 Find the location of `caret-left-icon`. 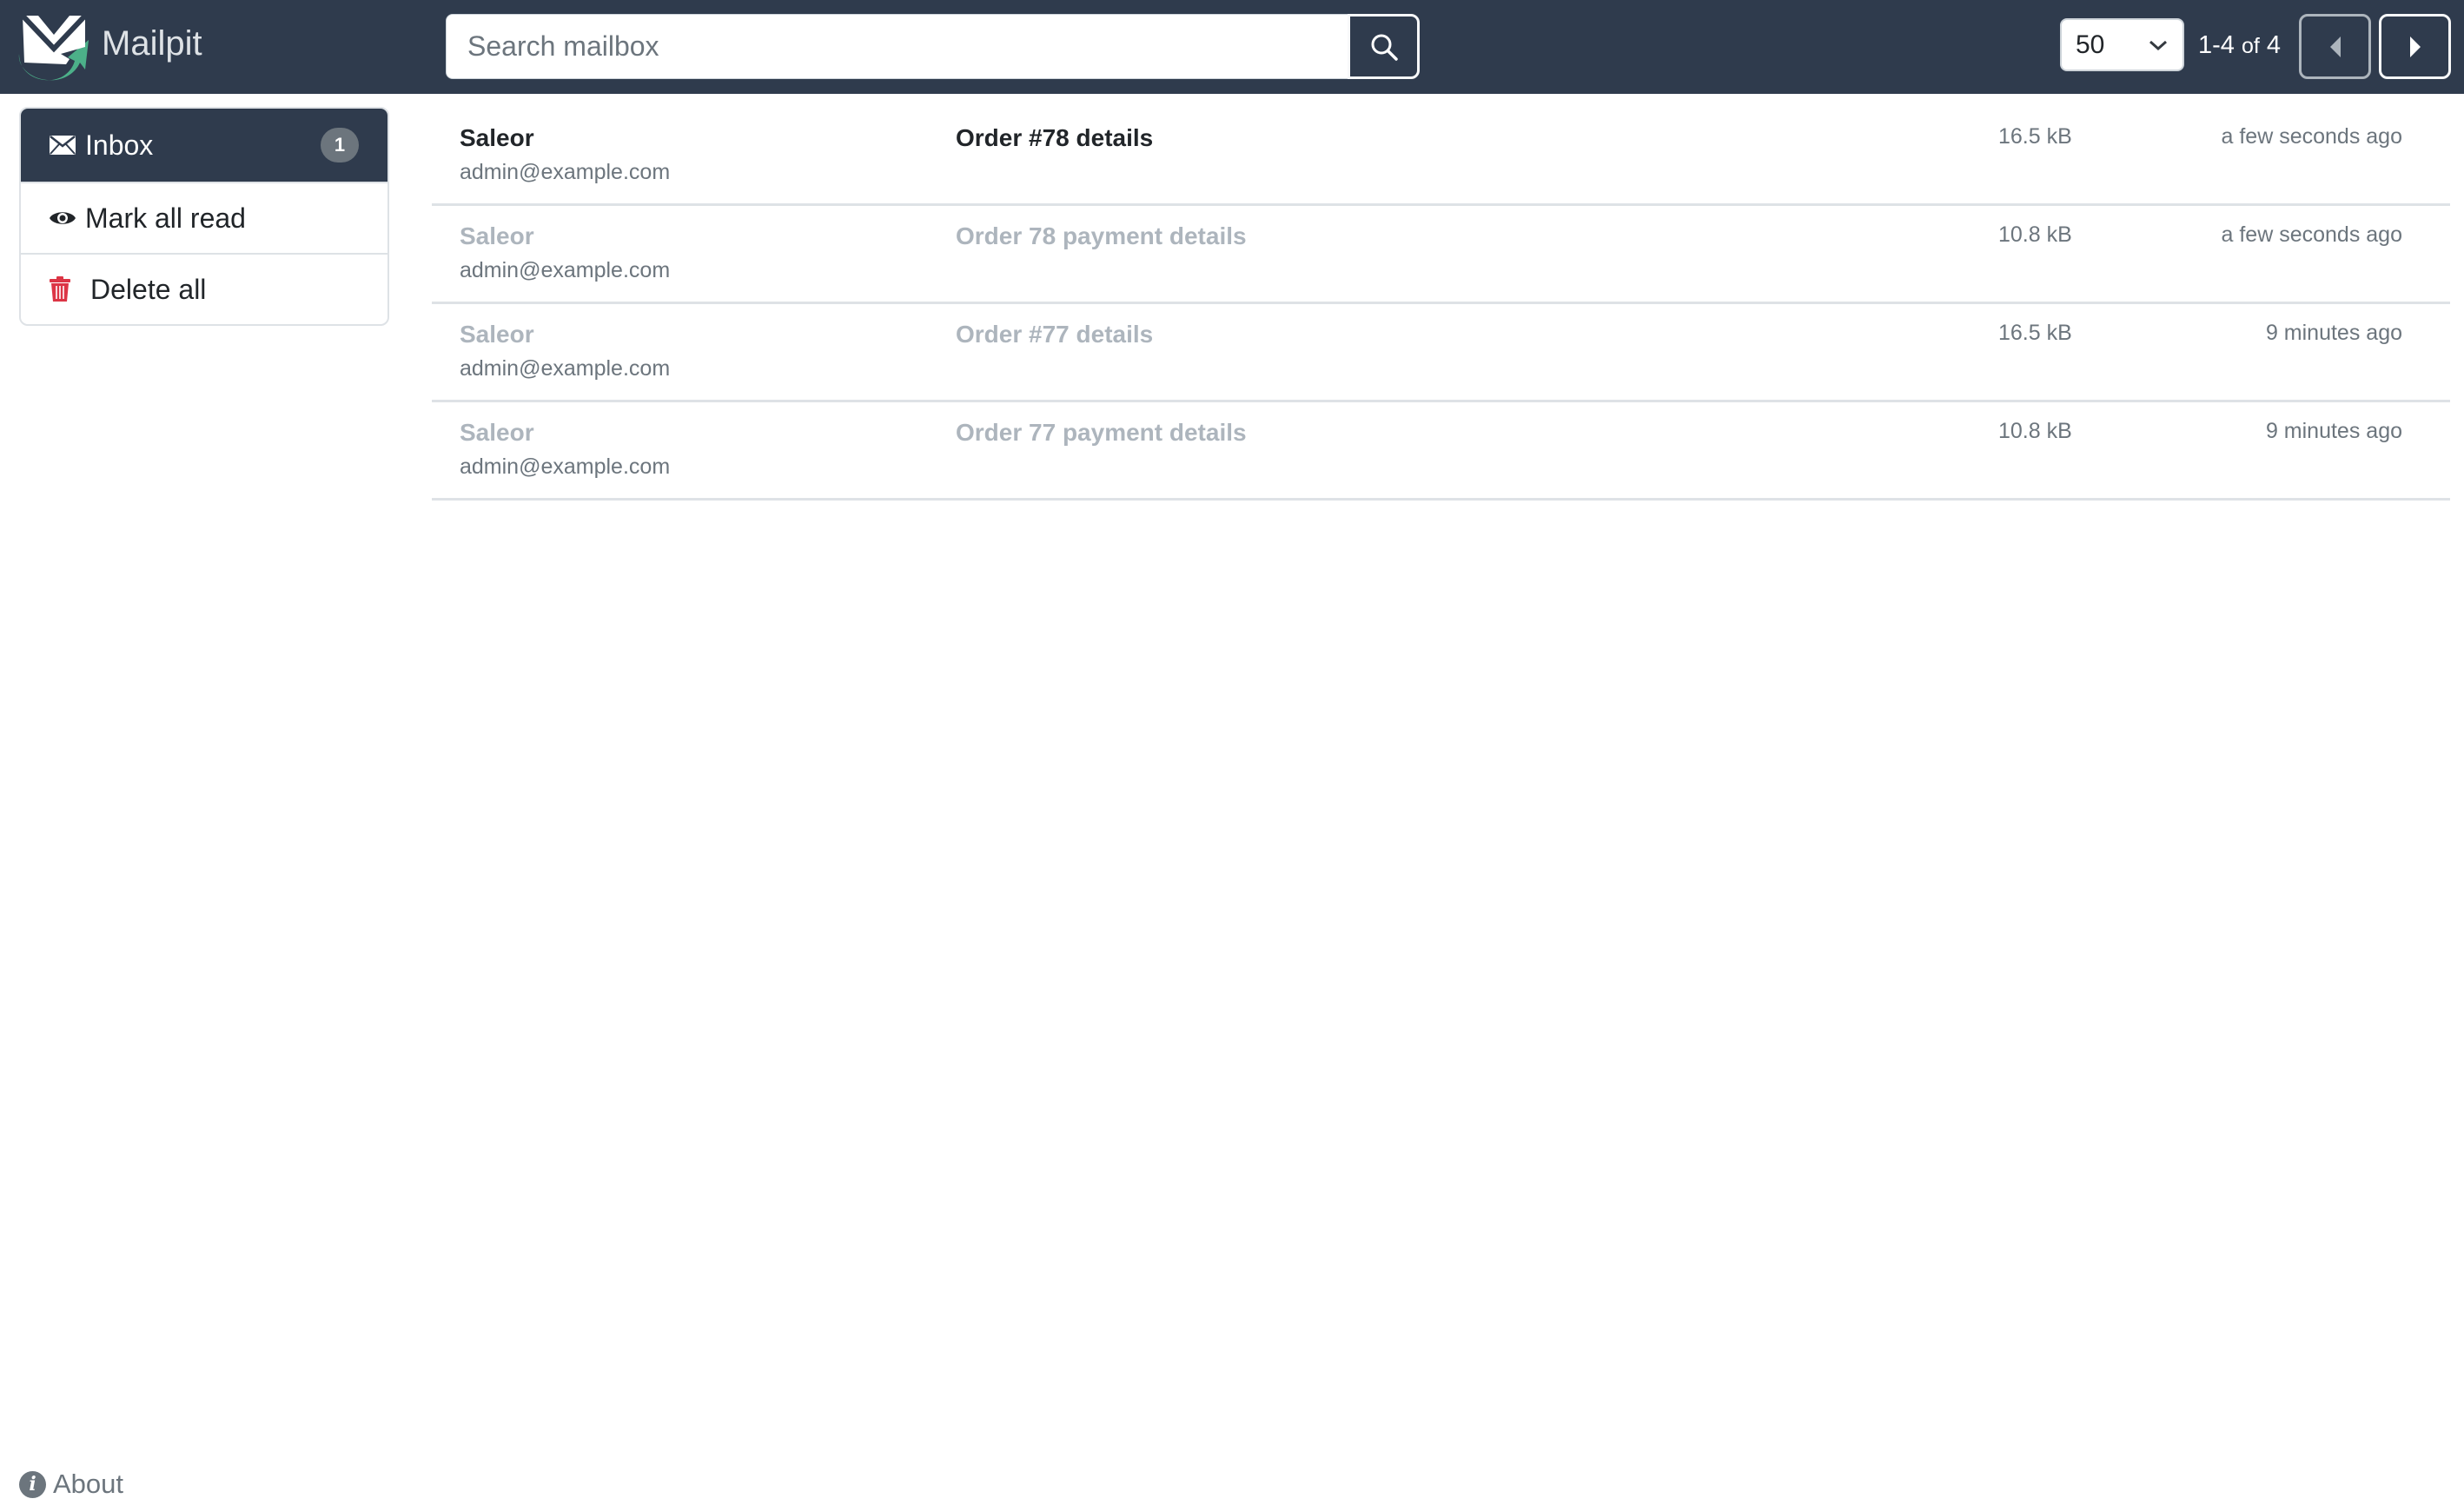

caret-left-icon is located at coordinates (2335, 46).